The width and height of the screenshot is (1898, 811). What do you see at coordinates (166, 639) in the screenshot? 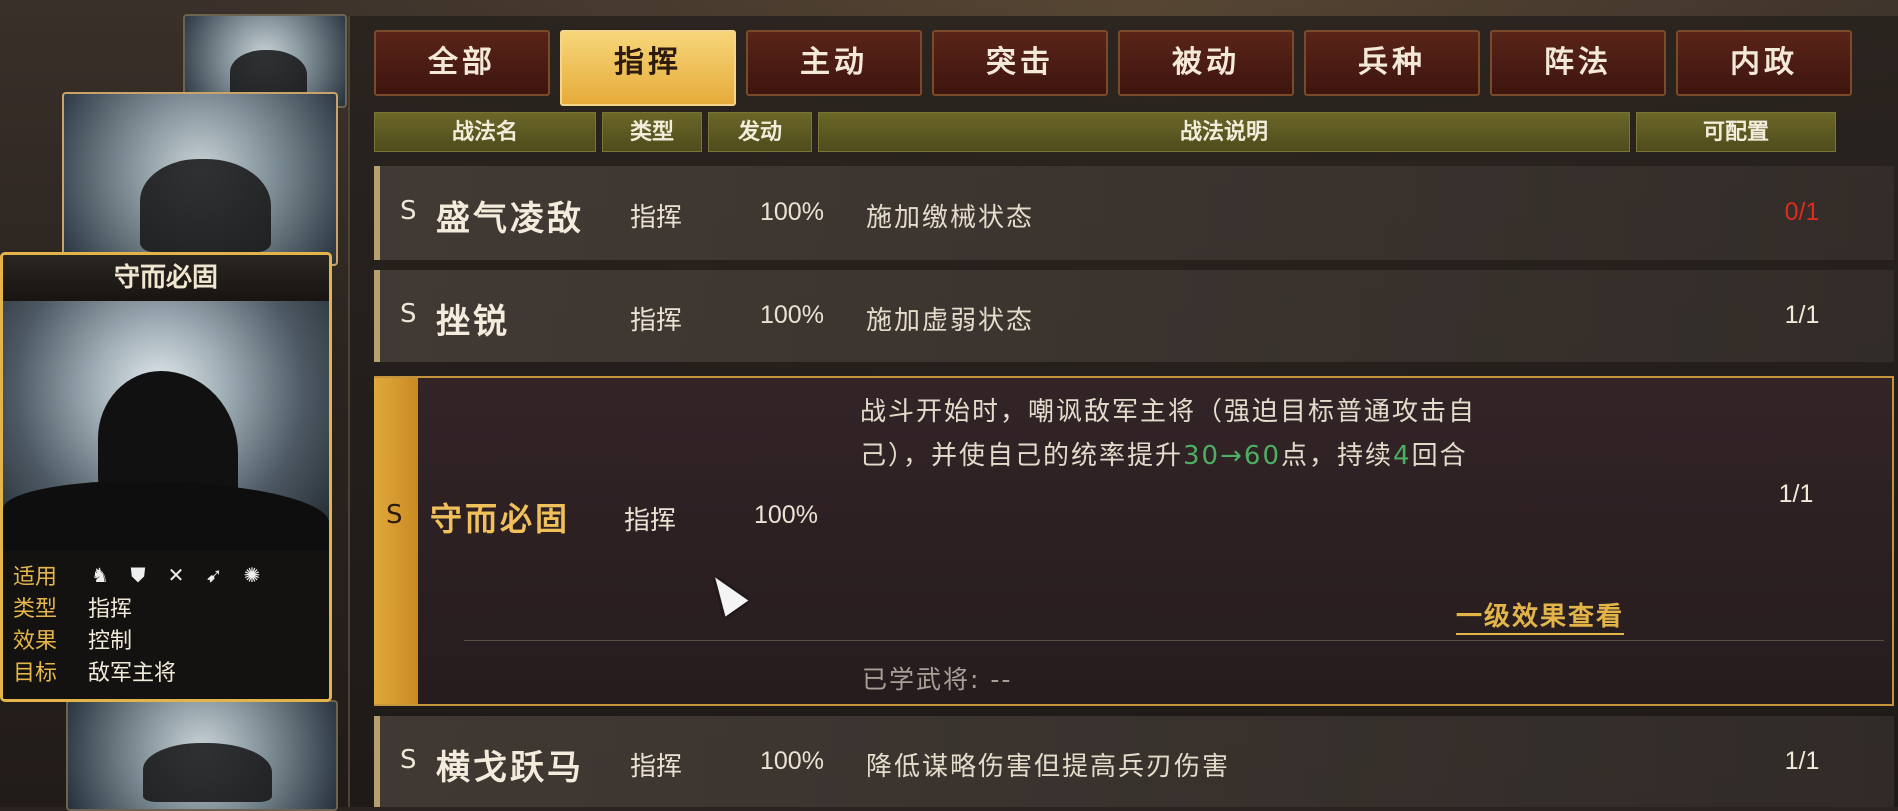
I see `card-effect-row: 效果 控制` at bounding box center [166, 639].